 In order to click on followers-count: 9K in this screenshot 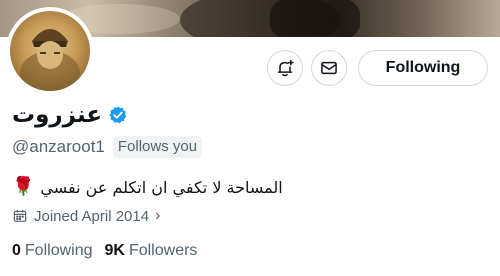, I will do `click(114, 250)`.